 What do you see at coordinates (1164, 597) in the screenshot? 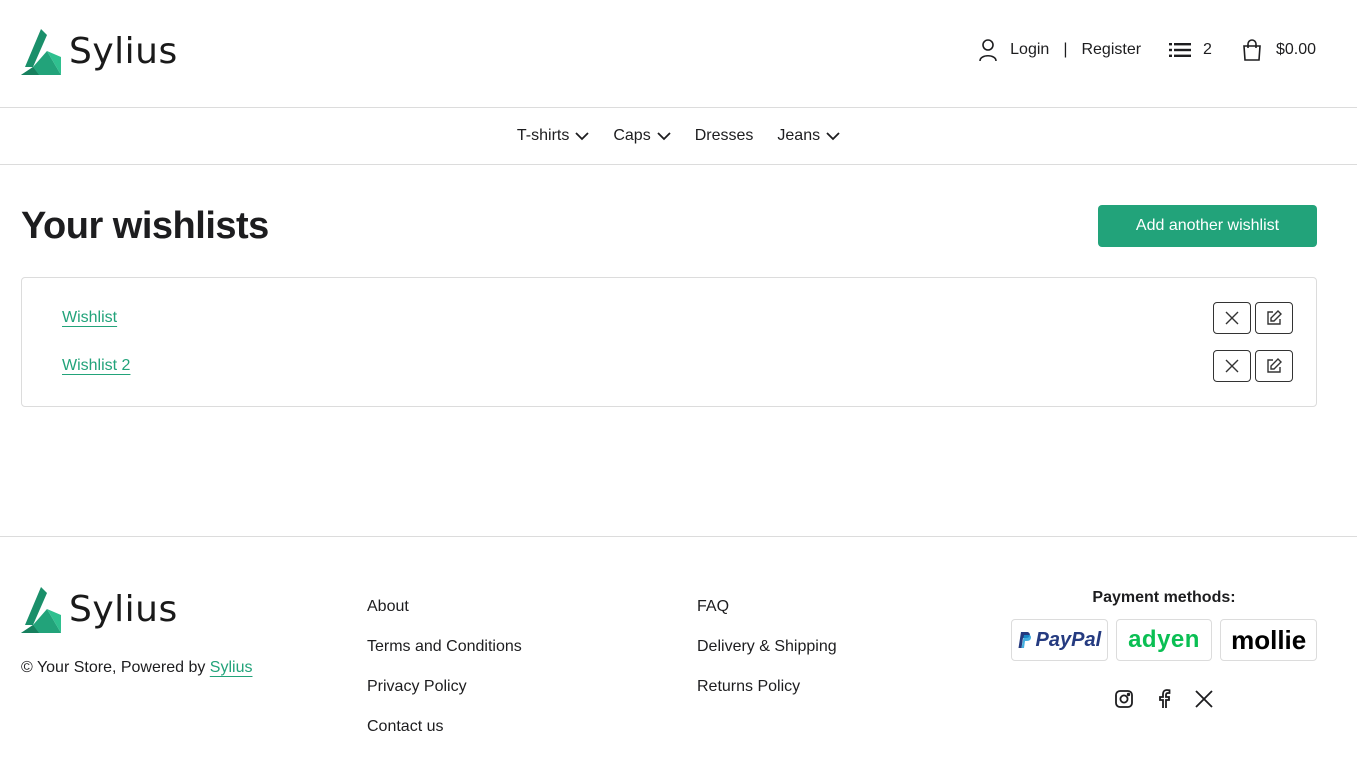
I see `payments-title: Payment methods:` at bounding box center [1164, 597].